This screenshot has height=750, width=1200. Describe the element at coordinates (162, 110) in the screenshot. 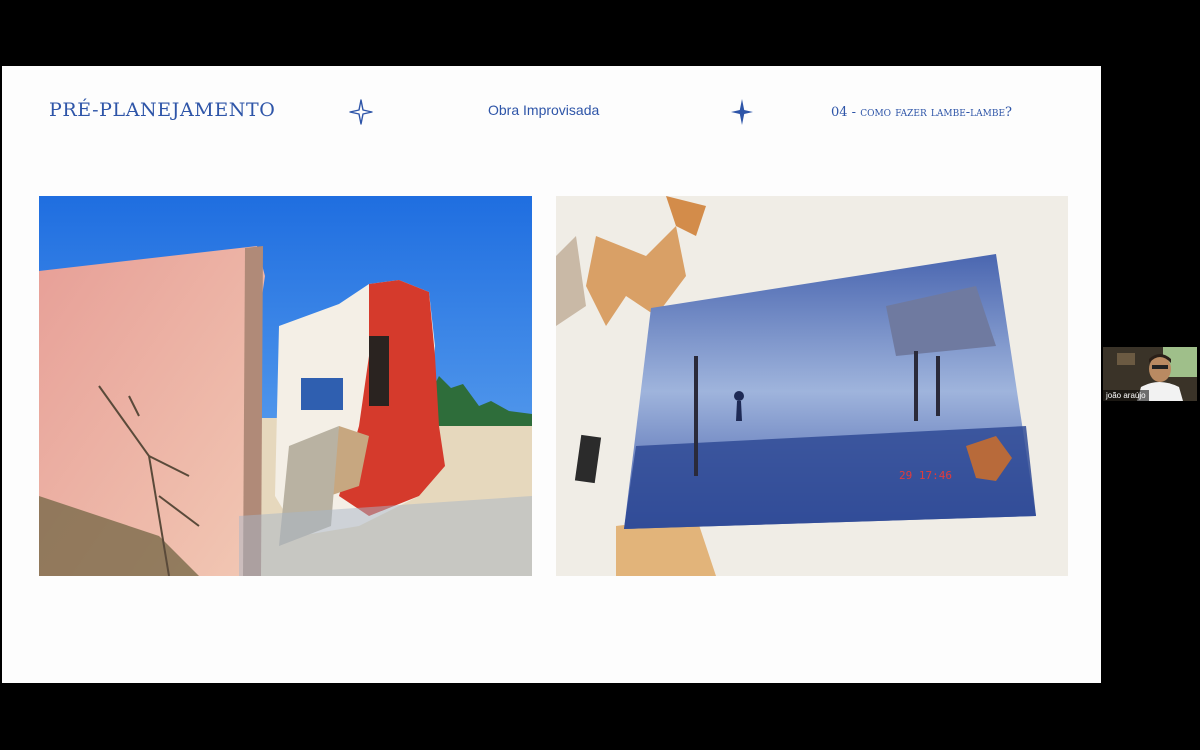

I see `slide-title: PRÉ-PLANEJAMENTO` at that location.